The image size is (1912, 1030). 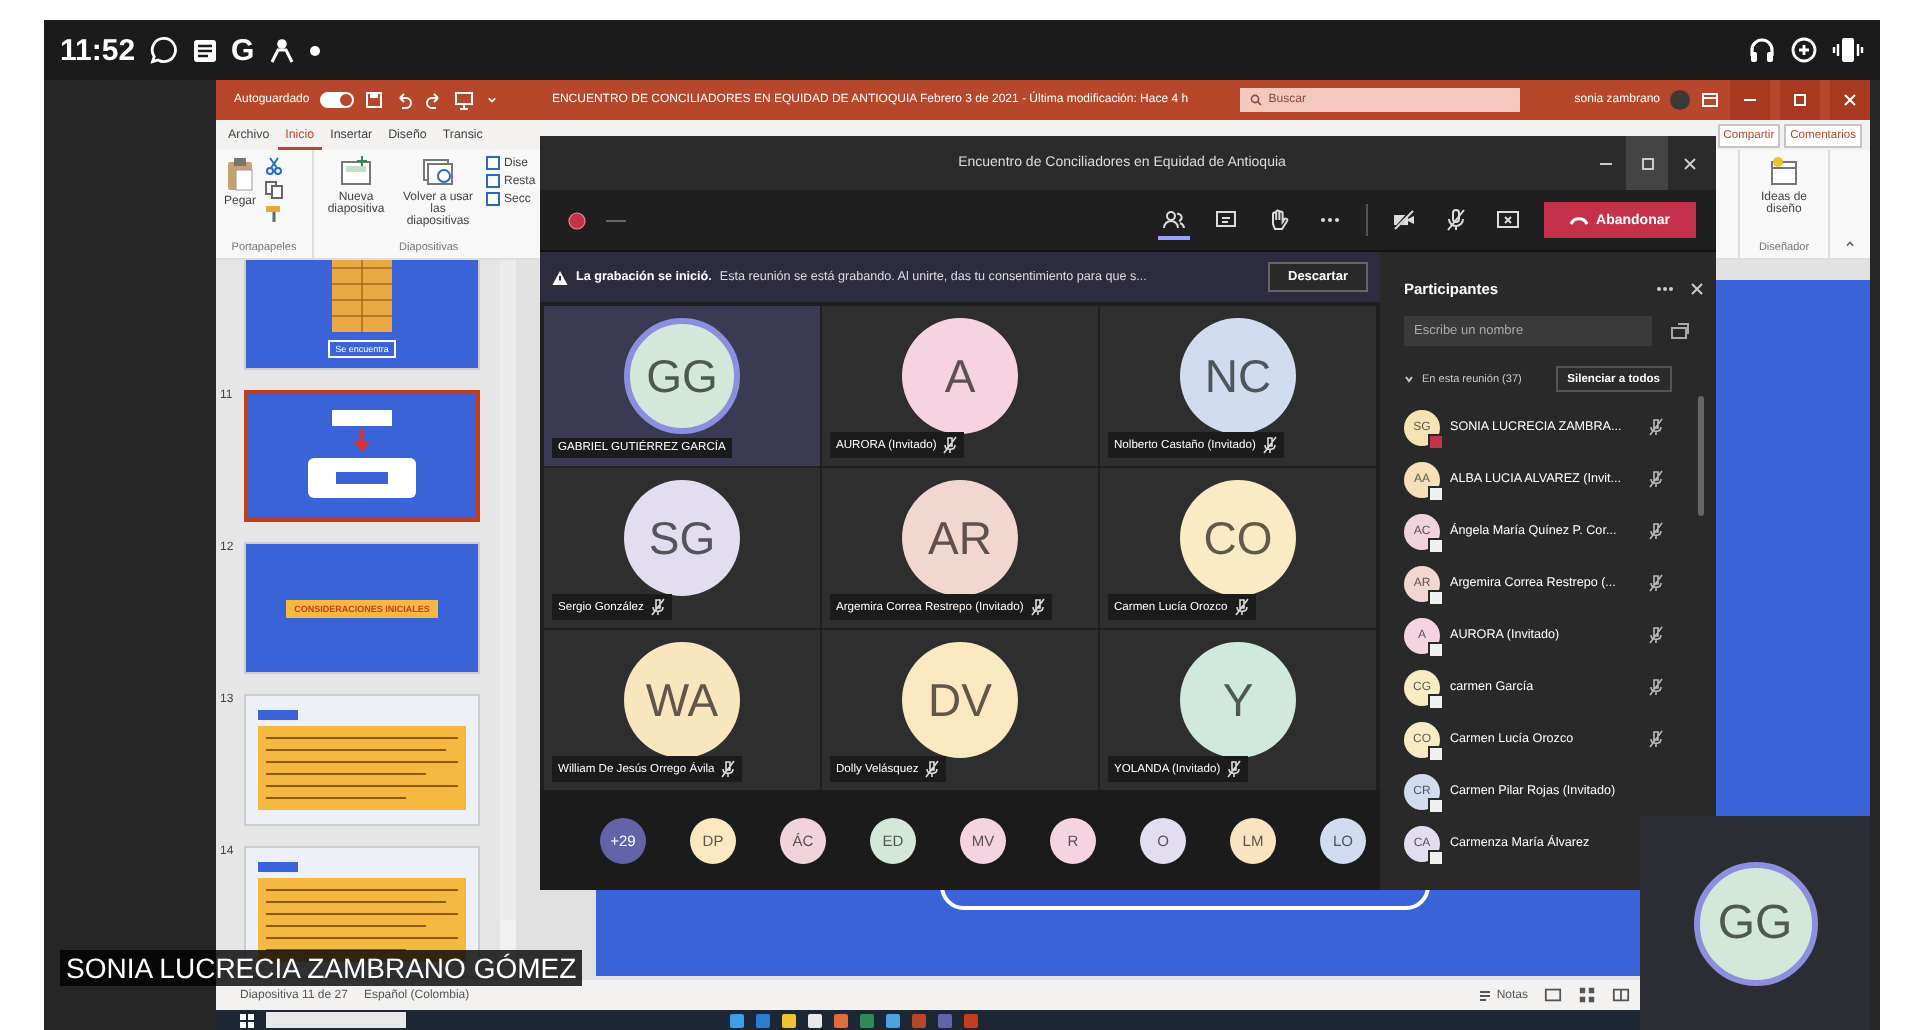 What do you see at coordinates (1762, 50) in the screenshot?
I see `headphones-icon` at bounding box center [1762, 50].